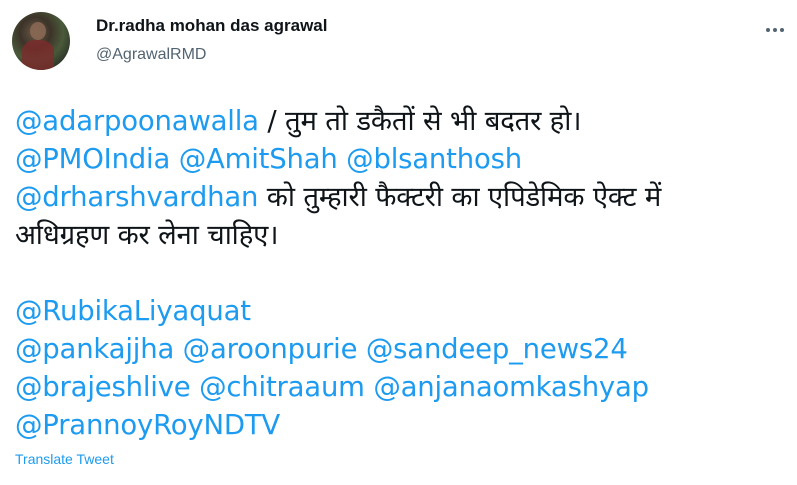 The width and height of the screenshot is (797, 485). What do you see at coordinates (94, 349) in the screenshot?
I see `mention-link: @pankajjha` at bounding box center [94, 349].